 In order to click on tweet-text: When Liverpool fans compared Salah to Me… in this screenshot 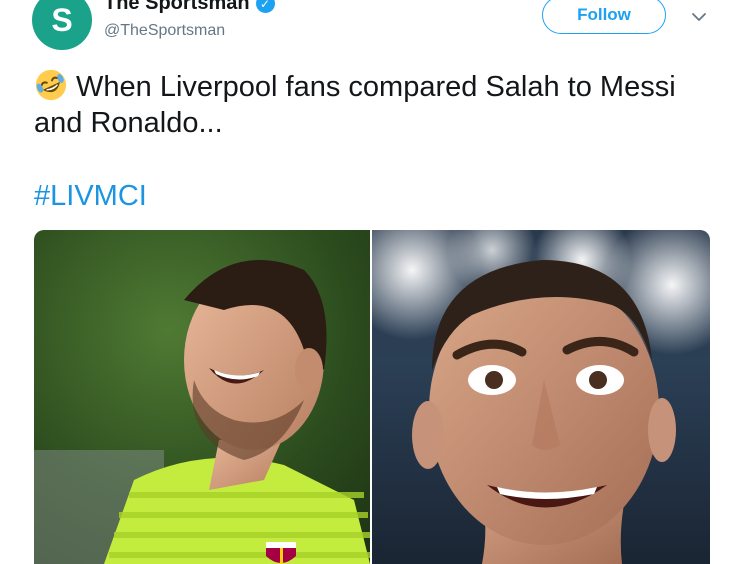, I will do `click(379, 104)`.